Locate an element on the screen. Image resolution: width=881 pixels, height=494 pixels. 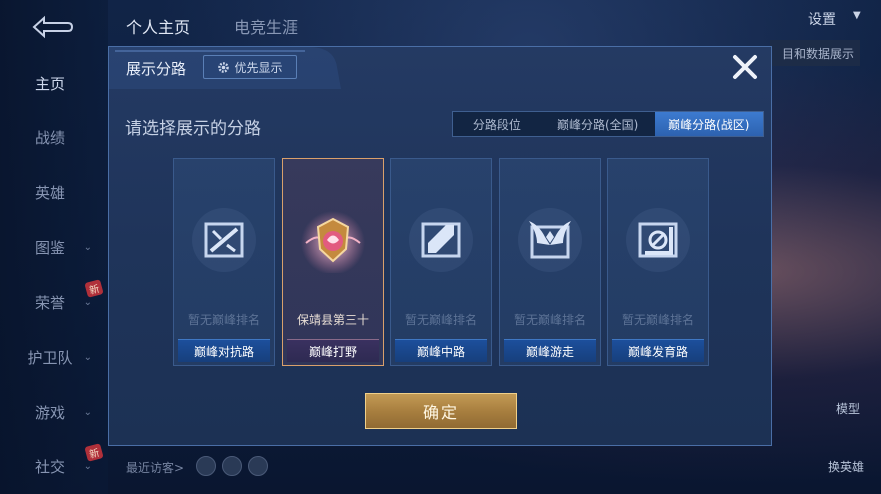
chevron-down-icon: ▼ is located at coordinates (857, 15).